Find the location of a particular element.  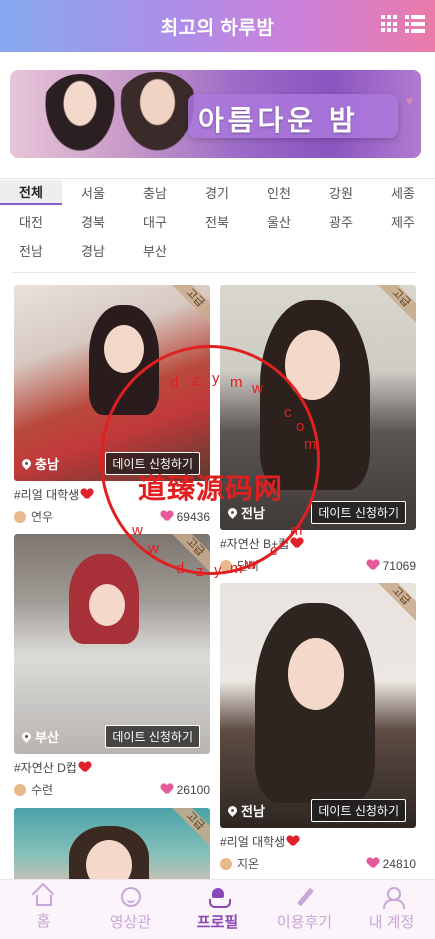

profile-card: 고급 전남 데이트 신청하기 #리얼 대학생 지온 24810 is located at coordinates (318, 727).